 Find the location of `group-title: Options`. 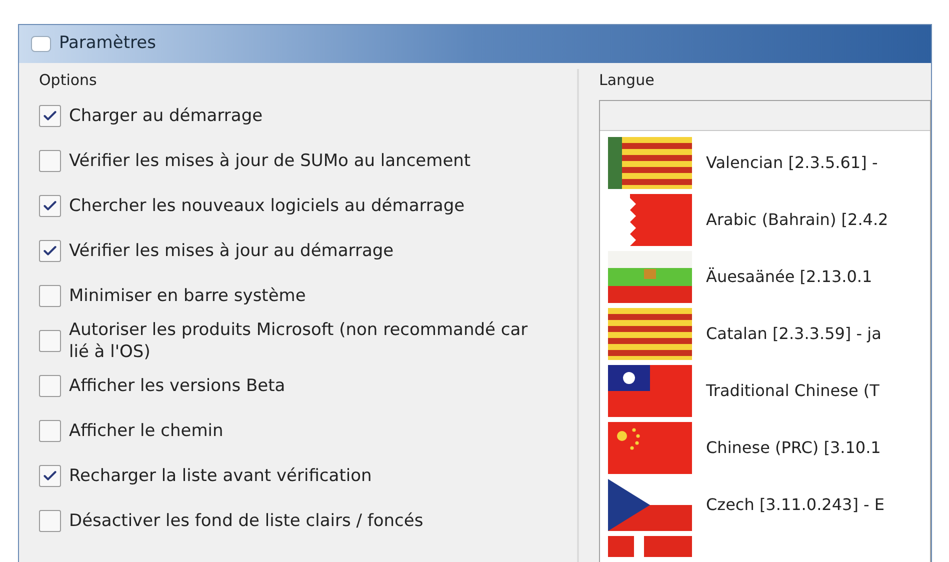

group-title: Options is located at coordinates (68, 80).